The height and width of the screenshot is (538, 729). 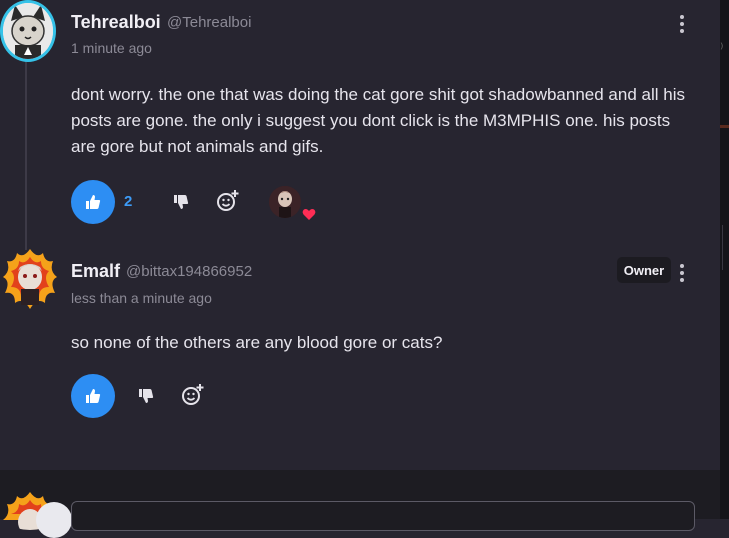 What do you see at coordinates (116, 22) in the screenshot?
I see `comment-author: Tehrealboi` at bounding box center [116, 22].